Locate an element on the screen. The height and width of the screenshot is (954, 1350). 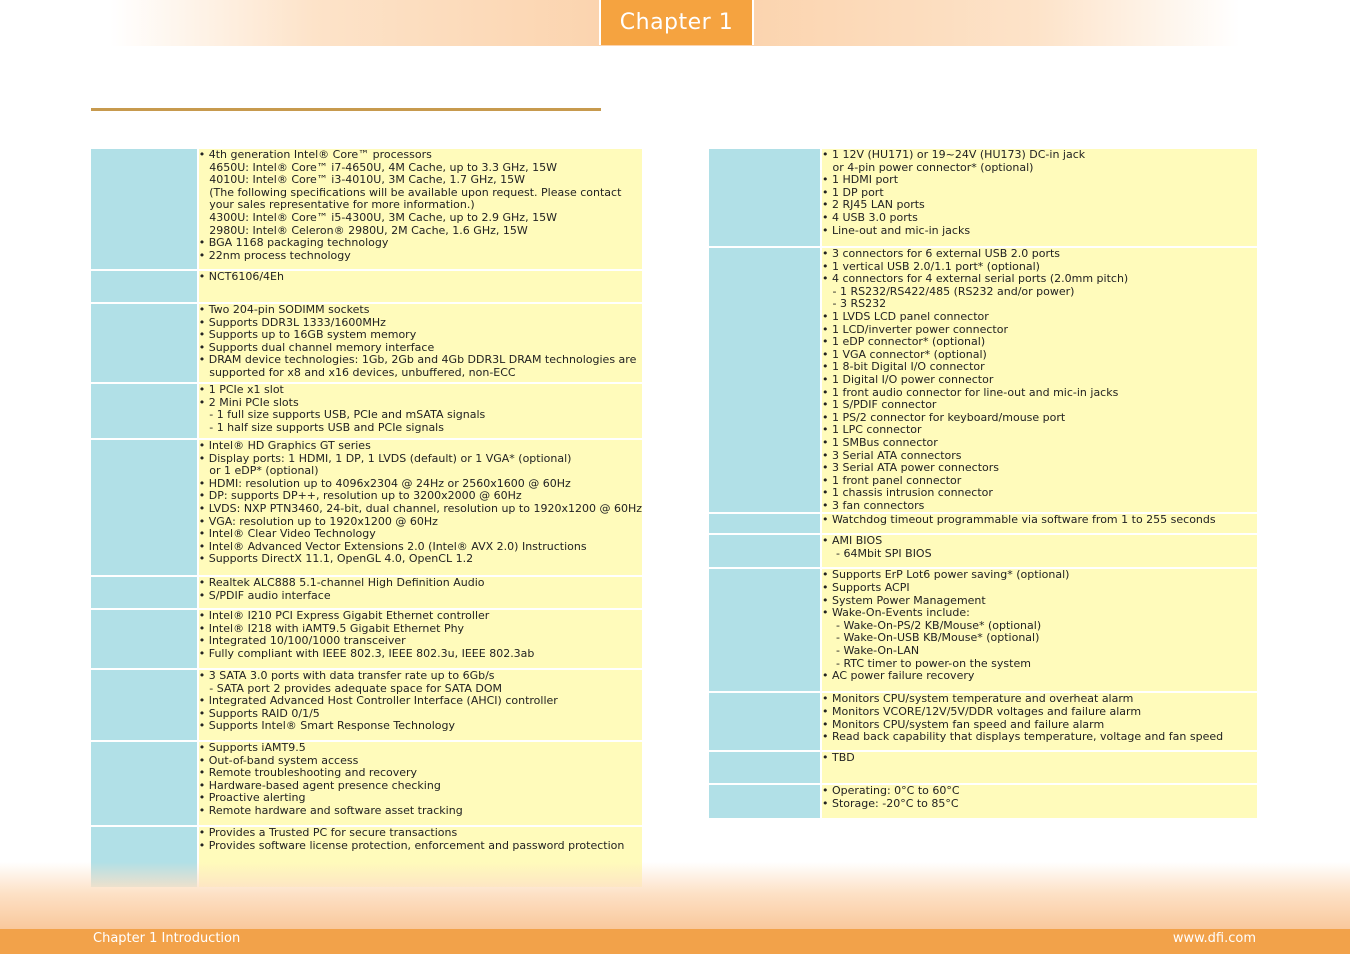
spec-line: • 4th generation Intel® Core™ processors is located at coordinates (315, 154).